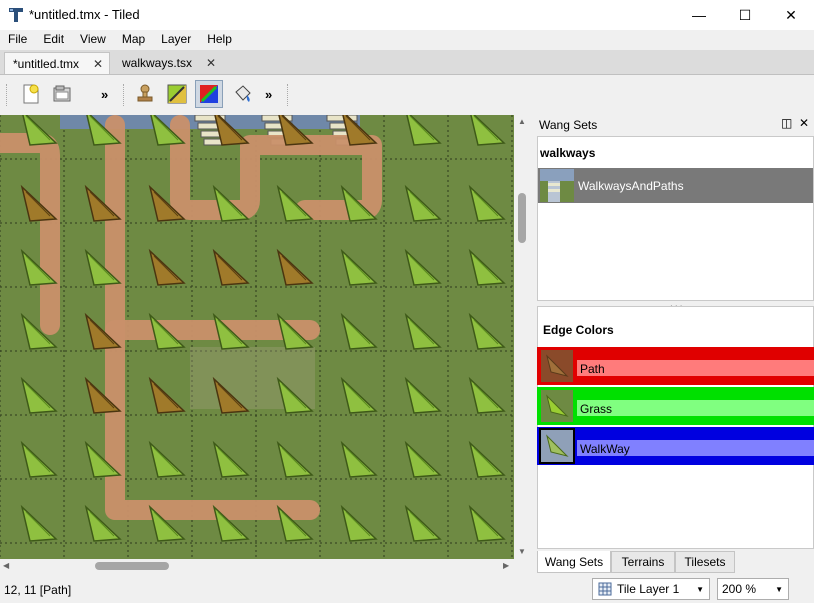 This screenshot has width=814, height=603. I want to click on scroll-right-icon: ▶, so click(506, 565).